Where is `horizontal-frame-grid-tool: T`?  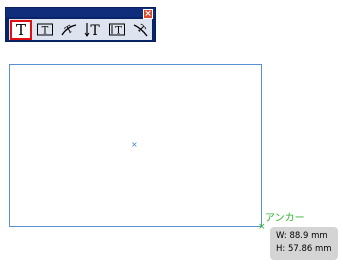
horizontal-frame-grid-tool: T is located at coordinates (45, 30).